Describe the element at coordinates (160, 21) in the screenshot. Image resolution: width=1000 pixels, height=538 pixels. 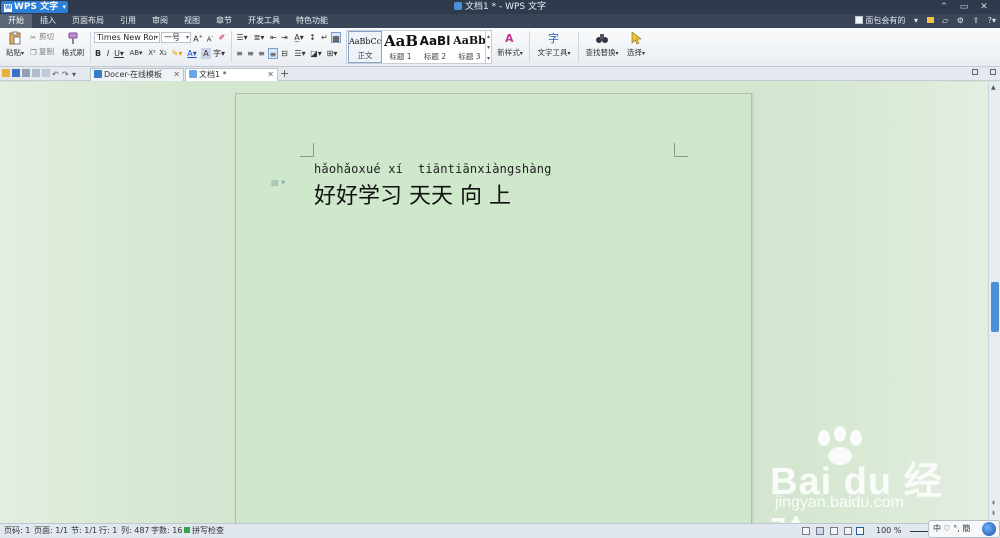
I see `tab-review: 审阅` at that location.